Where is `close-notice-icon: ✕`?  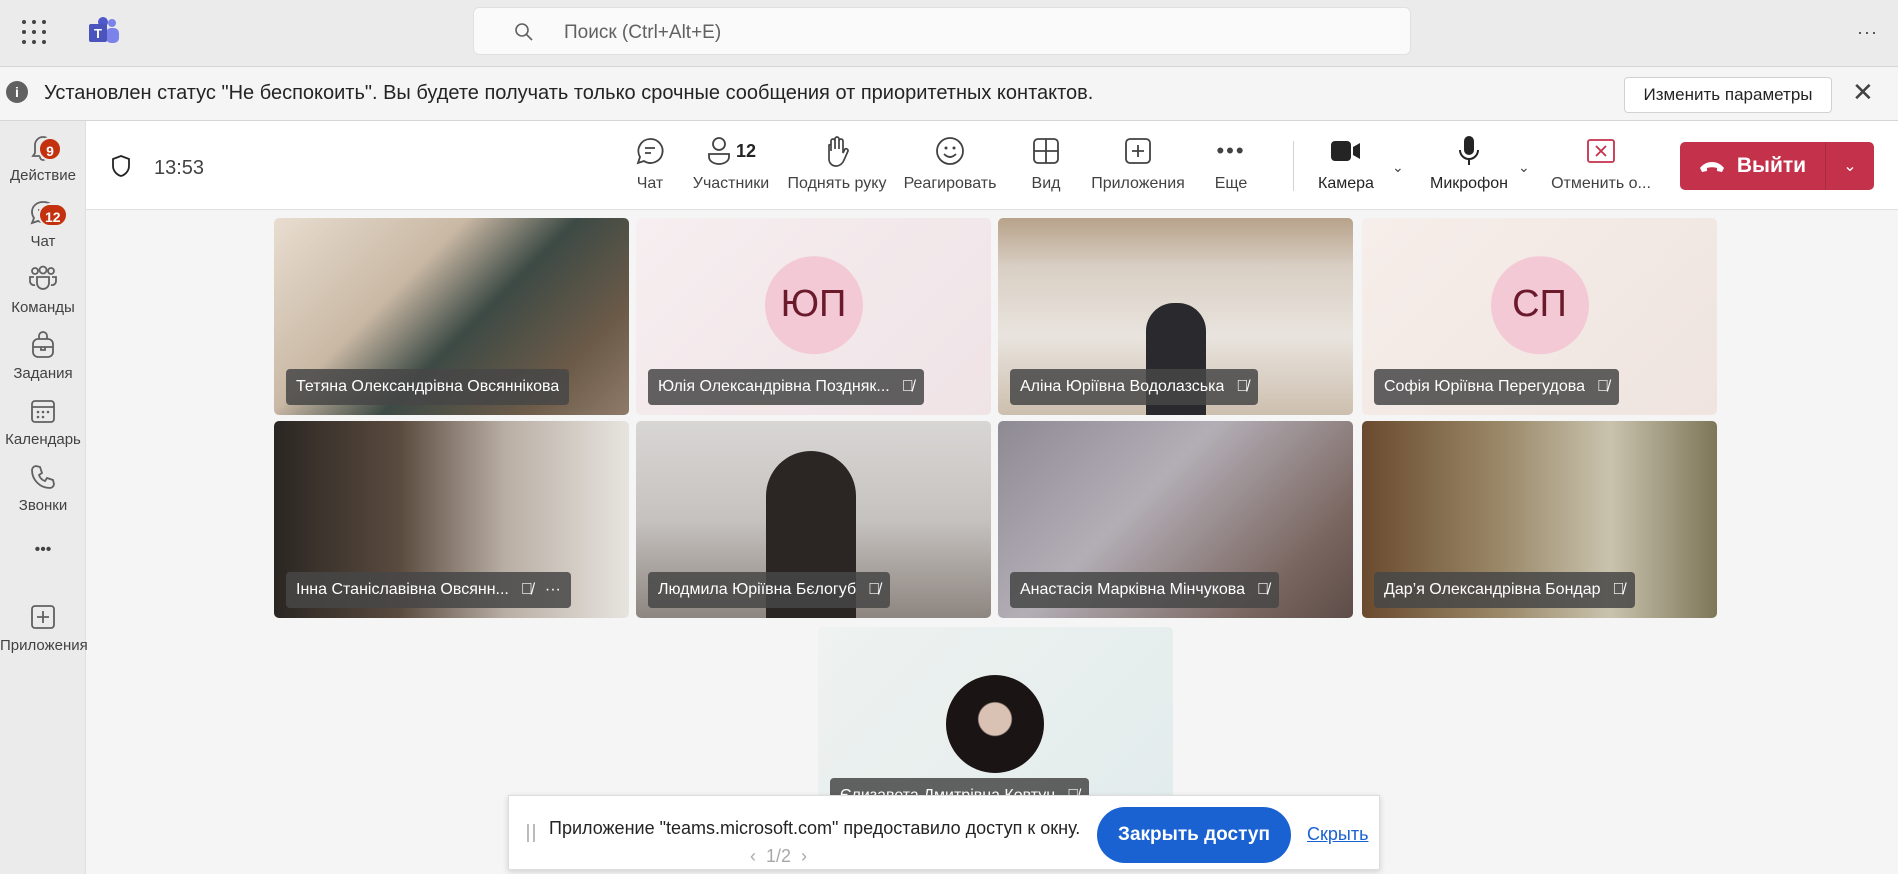 close-notice-icon: ✕ is located at coordinates (1863, 92).